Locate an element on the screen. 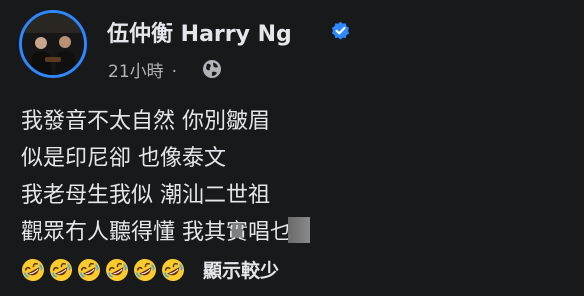 The image size is (584, 296). post-text-line: 我老母生我似 潮汕二世祖 is located at coordinates (145, 195).